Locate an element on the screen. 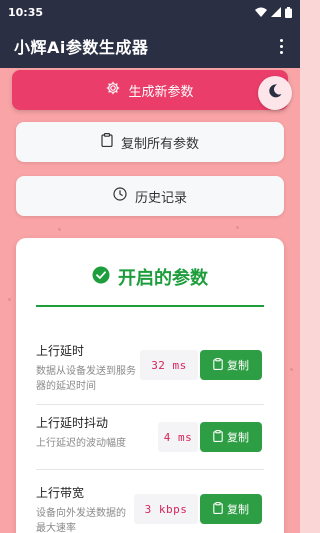 This screenshot has width=320, height=533. system-icons is located at coordinates (273, 12).